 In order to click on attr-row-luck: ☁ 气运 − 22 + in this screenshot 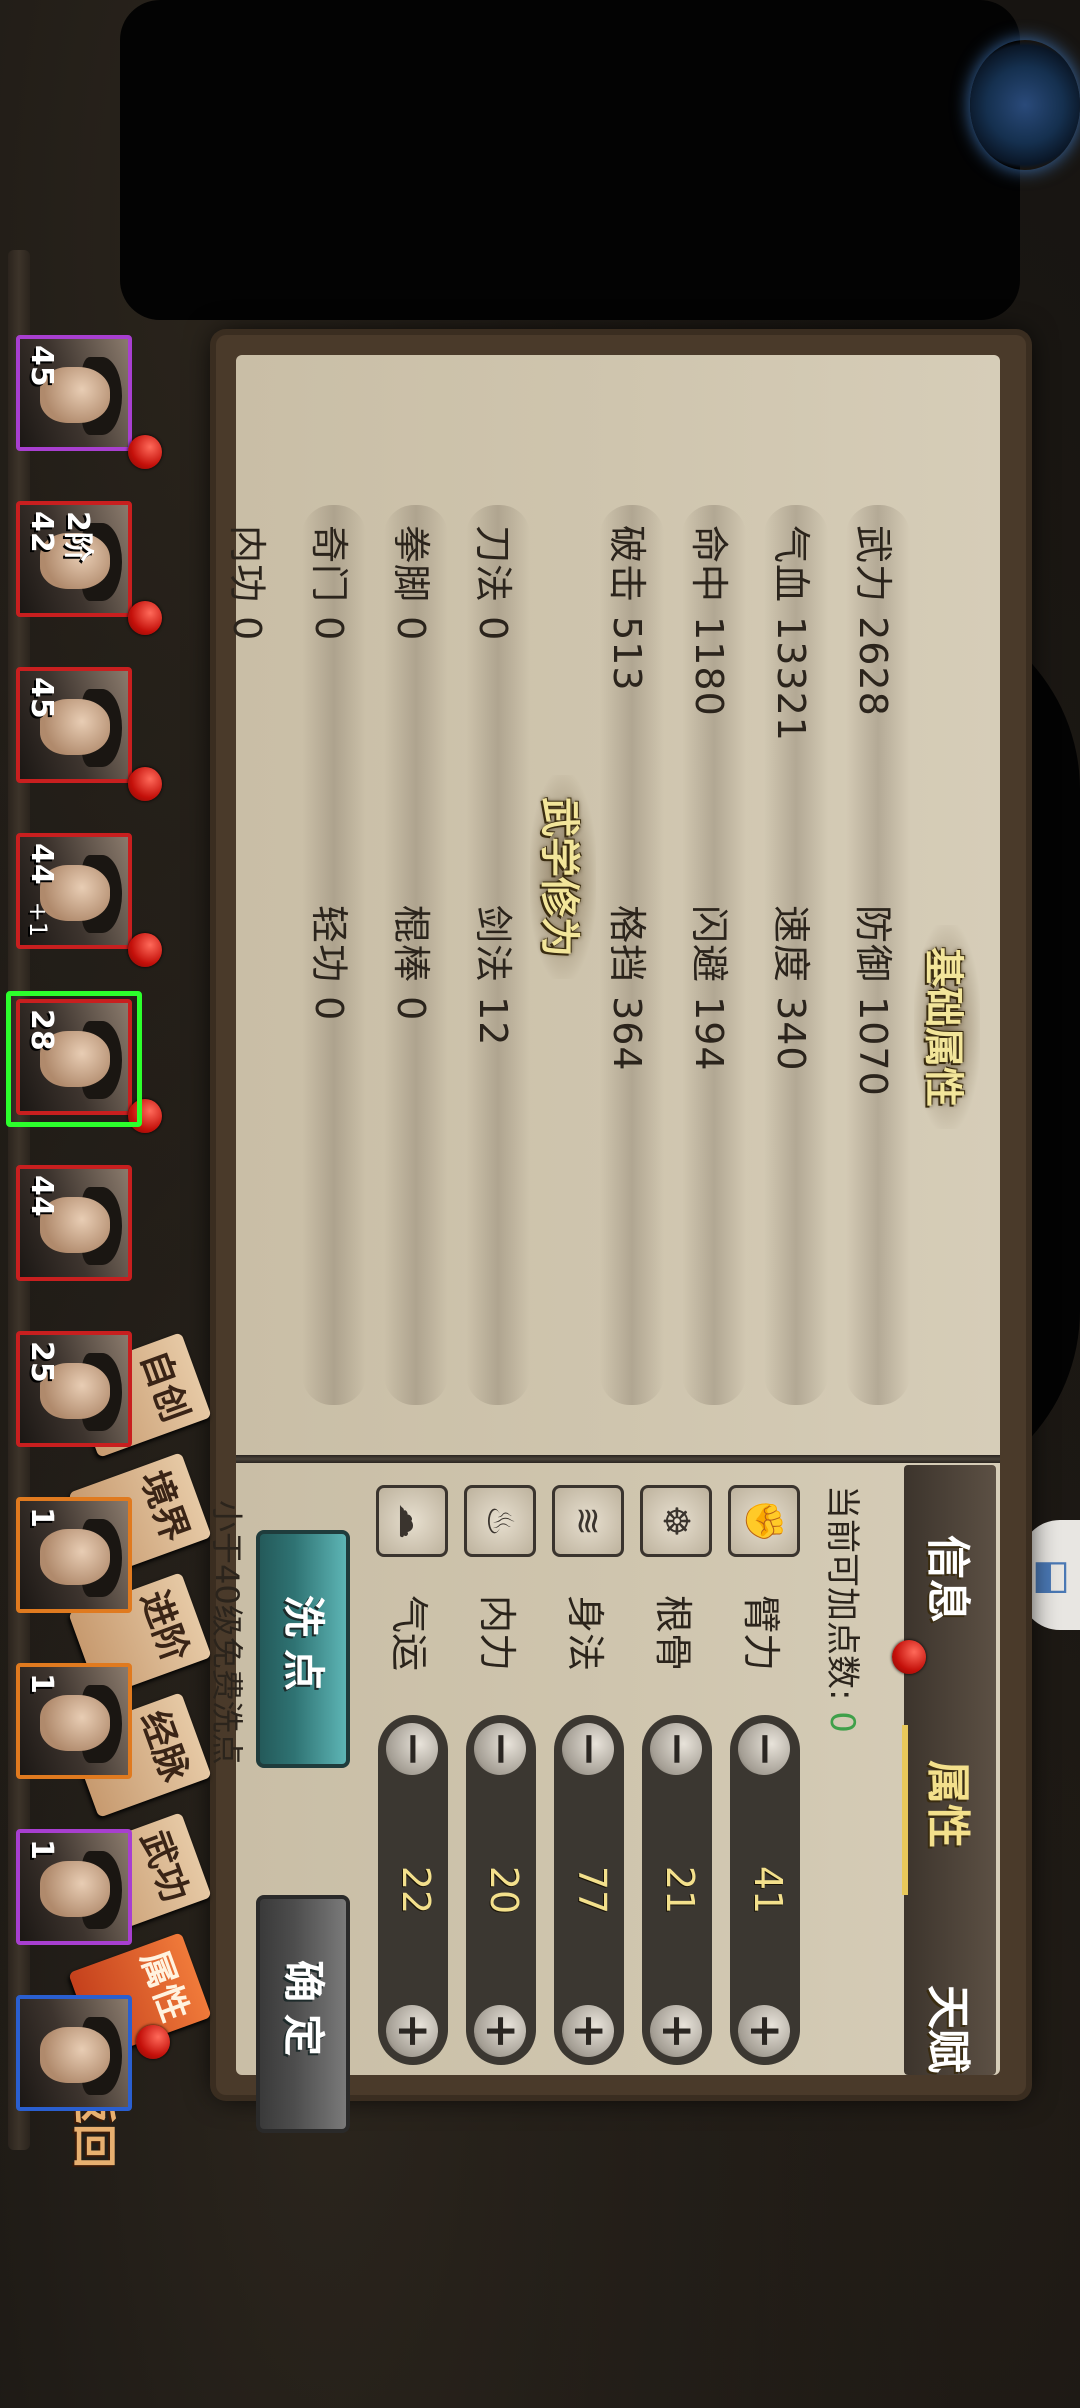, I will do `click(412, 1795)`.